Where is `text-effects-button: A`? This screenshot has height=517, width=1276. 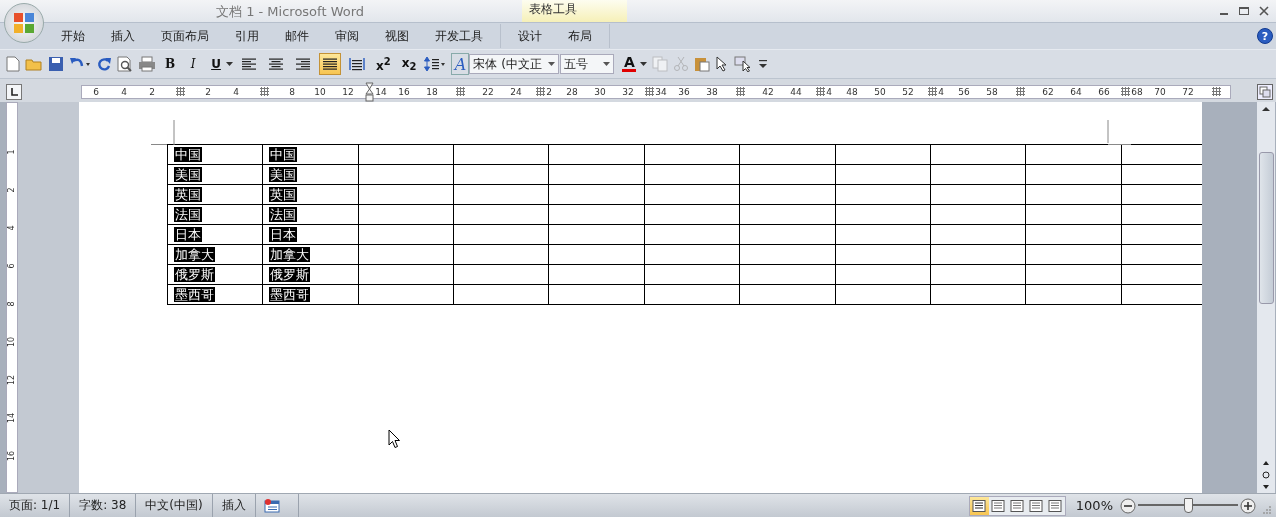
text-effects-button: A is located at coordinates (460, 64).